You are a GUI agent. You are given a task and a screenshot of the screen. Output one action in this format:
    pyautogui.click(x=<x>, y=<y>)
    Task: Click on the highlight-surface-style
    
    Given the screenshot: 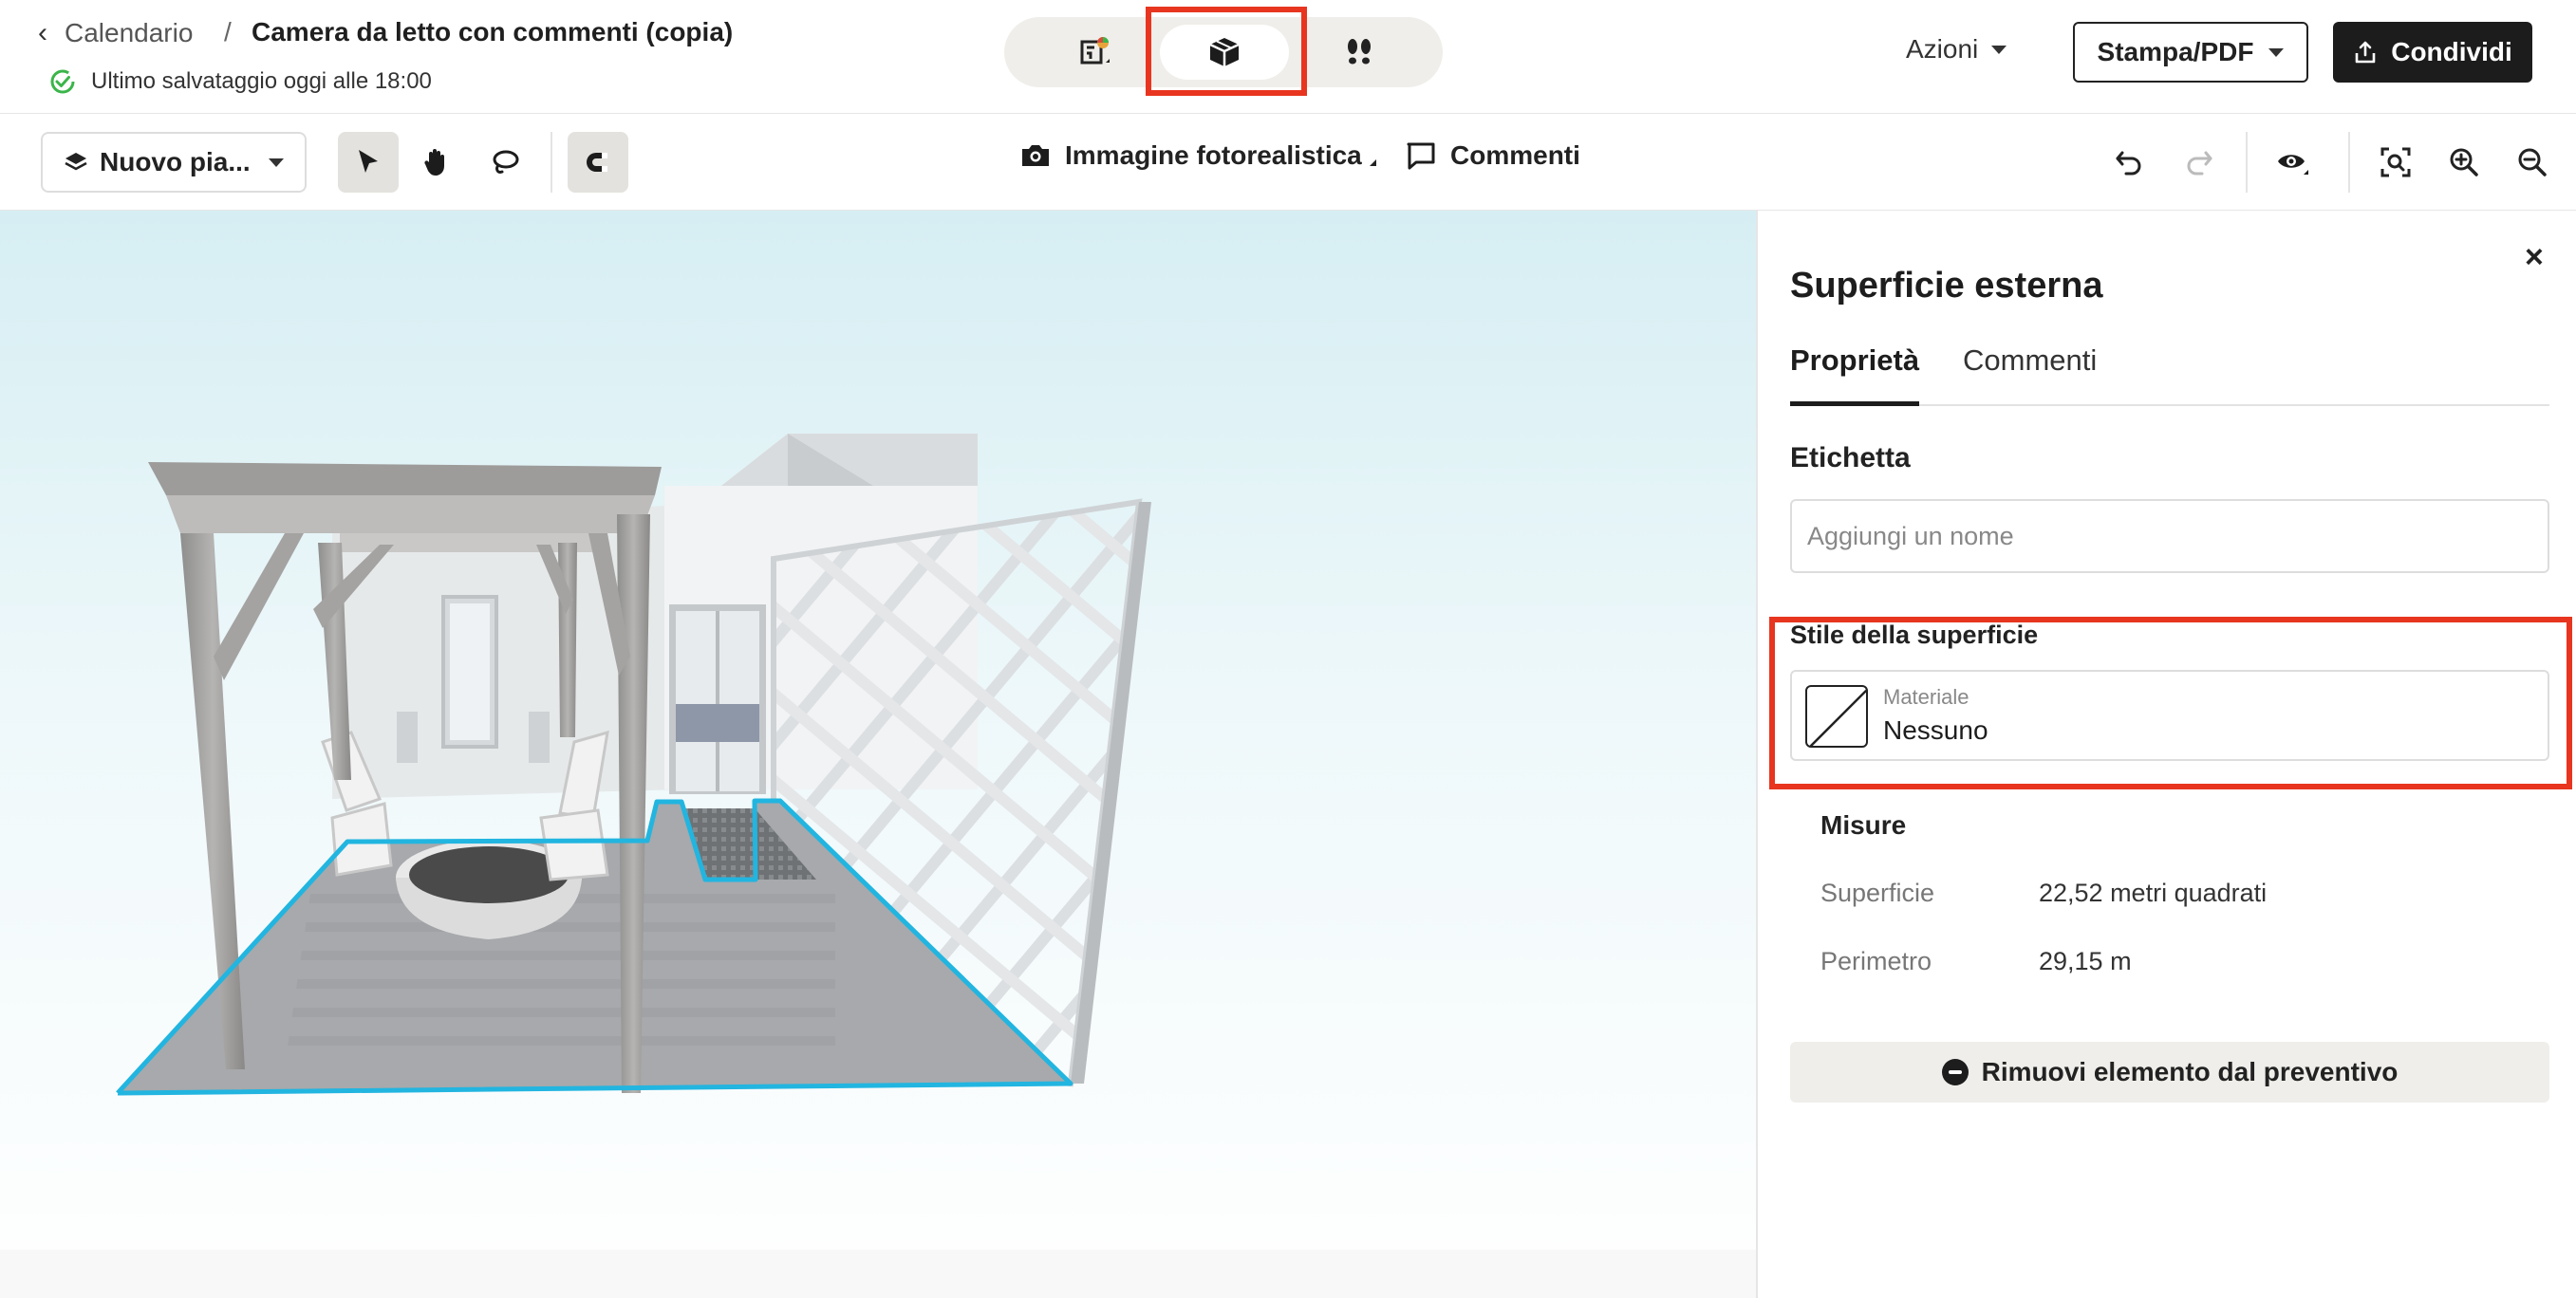 What is the action you would take?
    pyautogui.click(x=2170, y=703)
    